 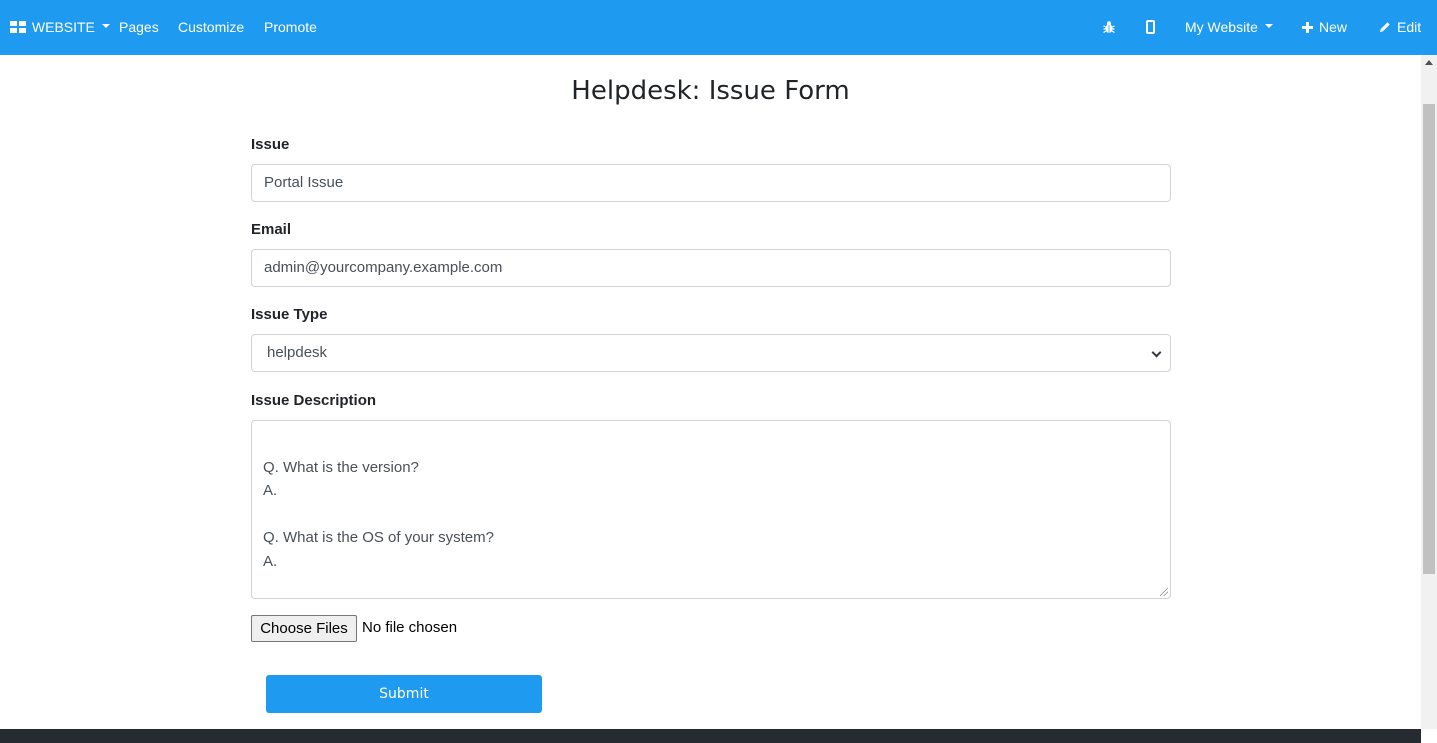 What do you see at coordinates (304, 628) in the screenshot?
I see `choose-files-button: Choose Files` at bounding box center [304, 628].